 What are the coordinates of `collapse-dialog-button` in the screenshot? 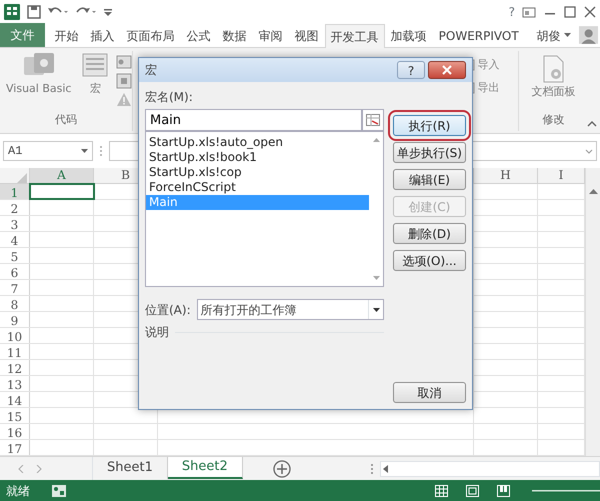 It's located at (373, 120).